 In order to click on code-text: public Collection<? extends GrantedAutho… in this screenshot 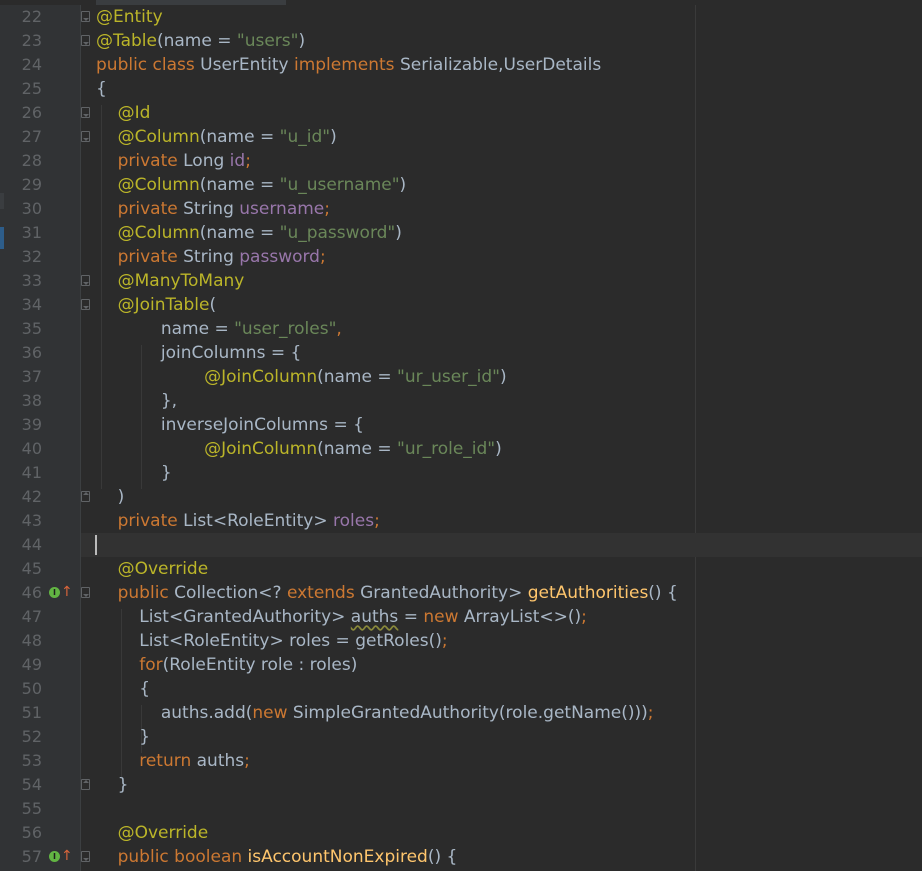, I will do `click(387, 593)`.